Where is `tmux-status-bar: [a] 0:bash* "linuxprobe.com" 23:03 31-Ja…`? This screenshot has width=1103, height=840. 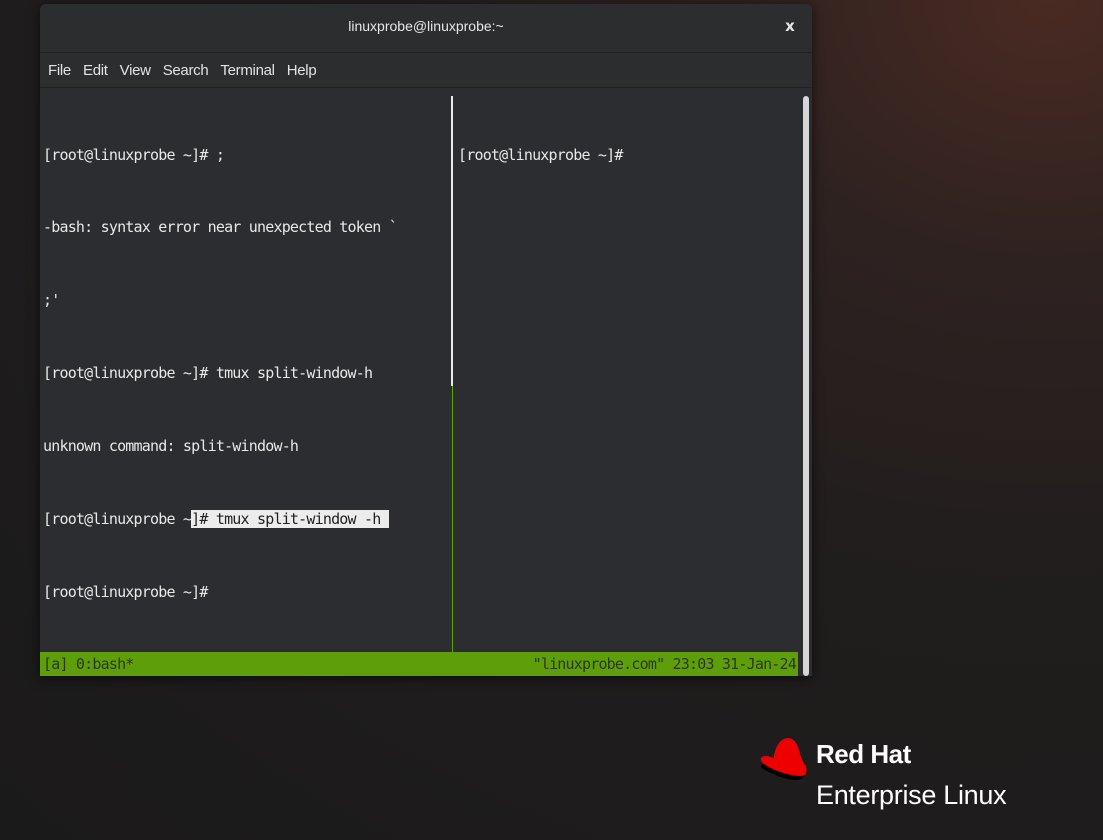 tmux-status-bar: [a] 0:bash* "linuxprobe.com" 23:03 31-Ja… is located at coordinates (419, 664).